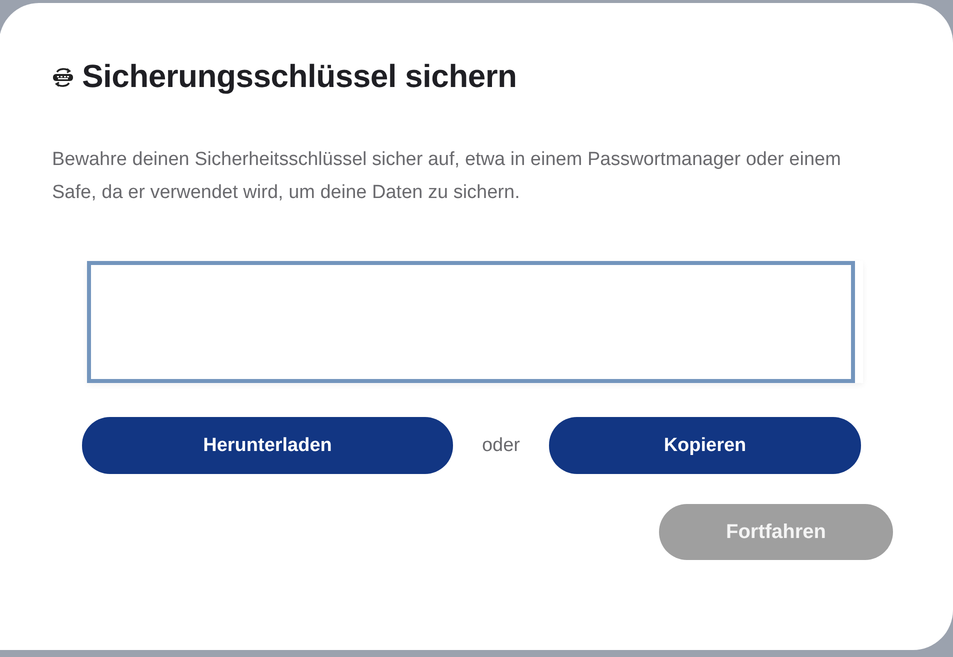 The width and height of the screenshot is (953, 657). I want to click on action-button: Kopieren, so click(705, 445).